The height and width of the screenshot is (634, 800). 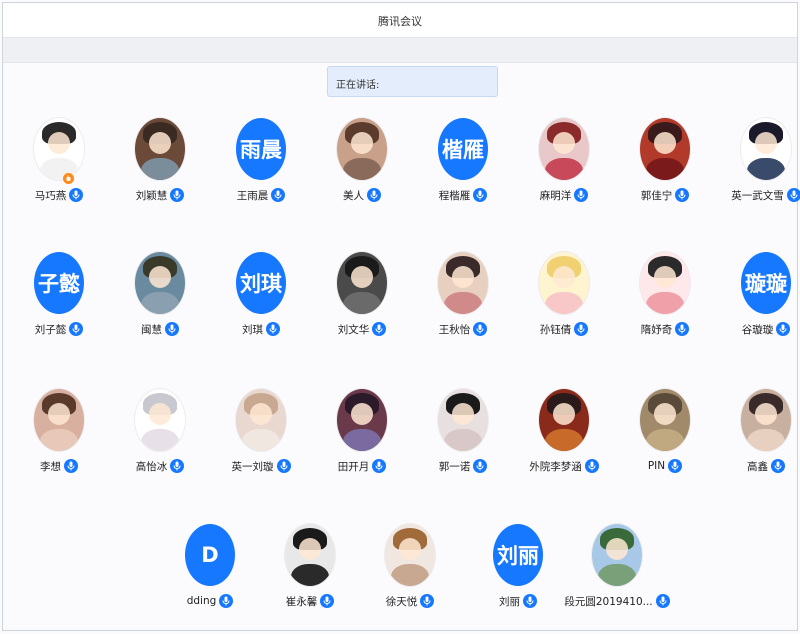 I want to click on participant-name: PIN, so click(x=656, y=466).